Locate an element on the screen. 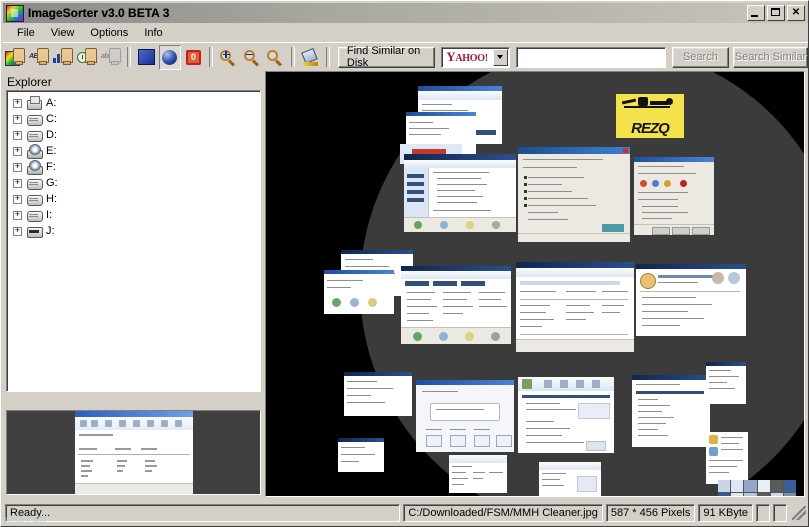 Image resolution: width=809 pixels, height=527 pixels. view-3d-button is located at coordinates (170, 57).